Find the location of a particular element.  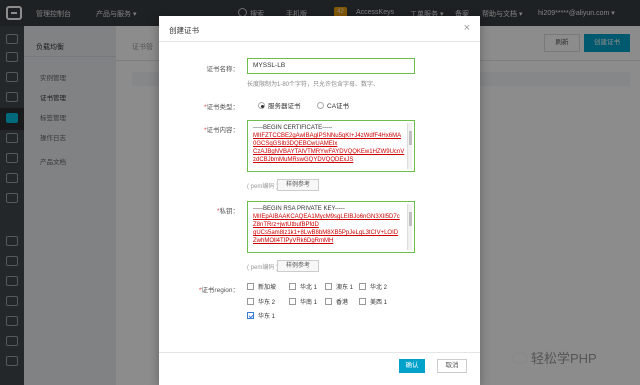

cert-line: zdCBJbmMuMRswGQYDVQQDExJS is located at coordinates (303, 160).